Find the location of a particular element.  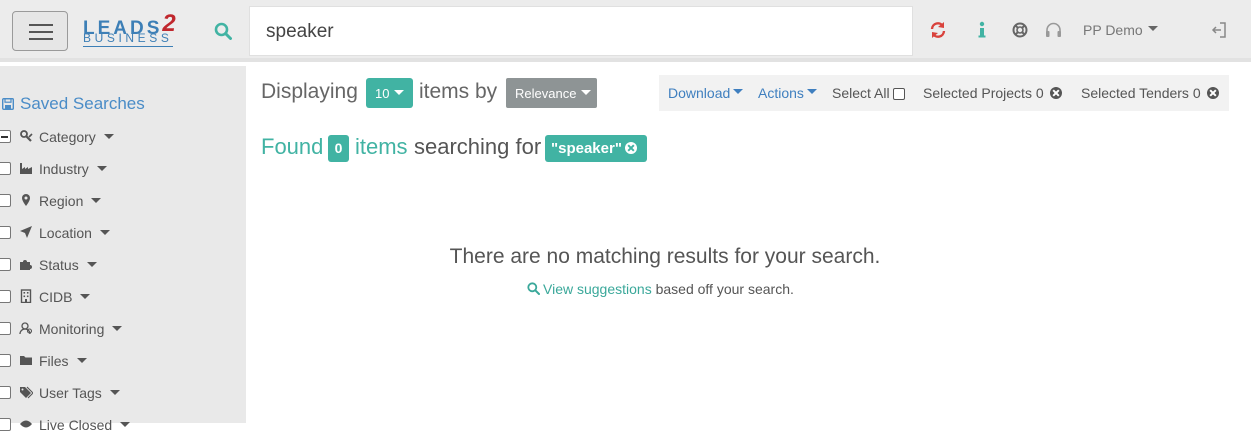

filter-user-tags: User Tags is located at coordinates (123, 394).